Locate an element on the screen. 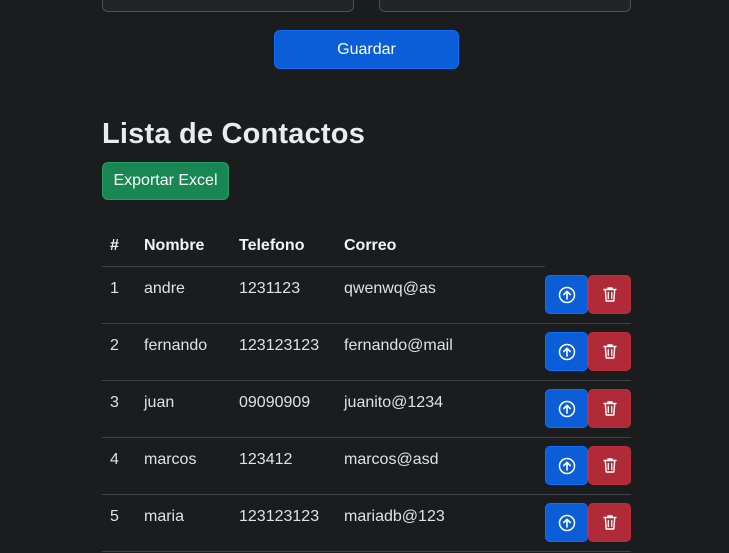 The height and width of the screenshot is (553, 729). row-number: 2 is located at coordinates (114, 345).